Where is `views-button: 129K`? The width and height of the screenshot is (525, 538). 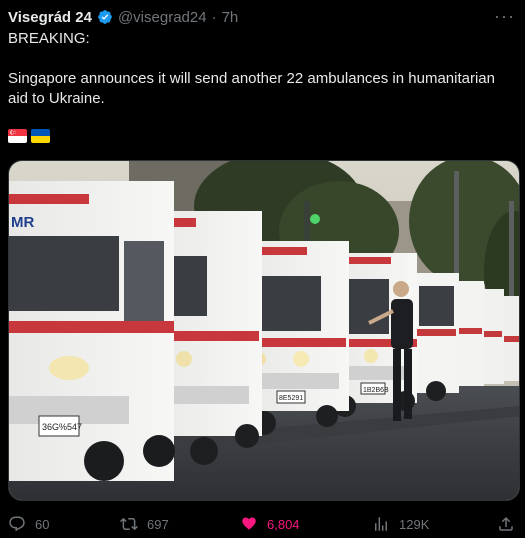 views-button: 129K is located at coordinates (400, 524).